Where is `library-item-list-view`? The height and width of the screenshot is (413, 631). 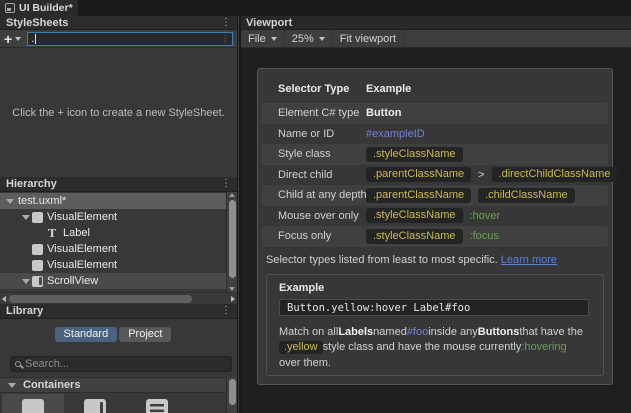
library-item-list-view is located at coordinates (157, 403).